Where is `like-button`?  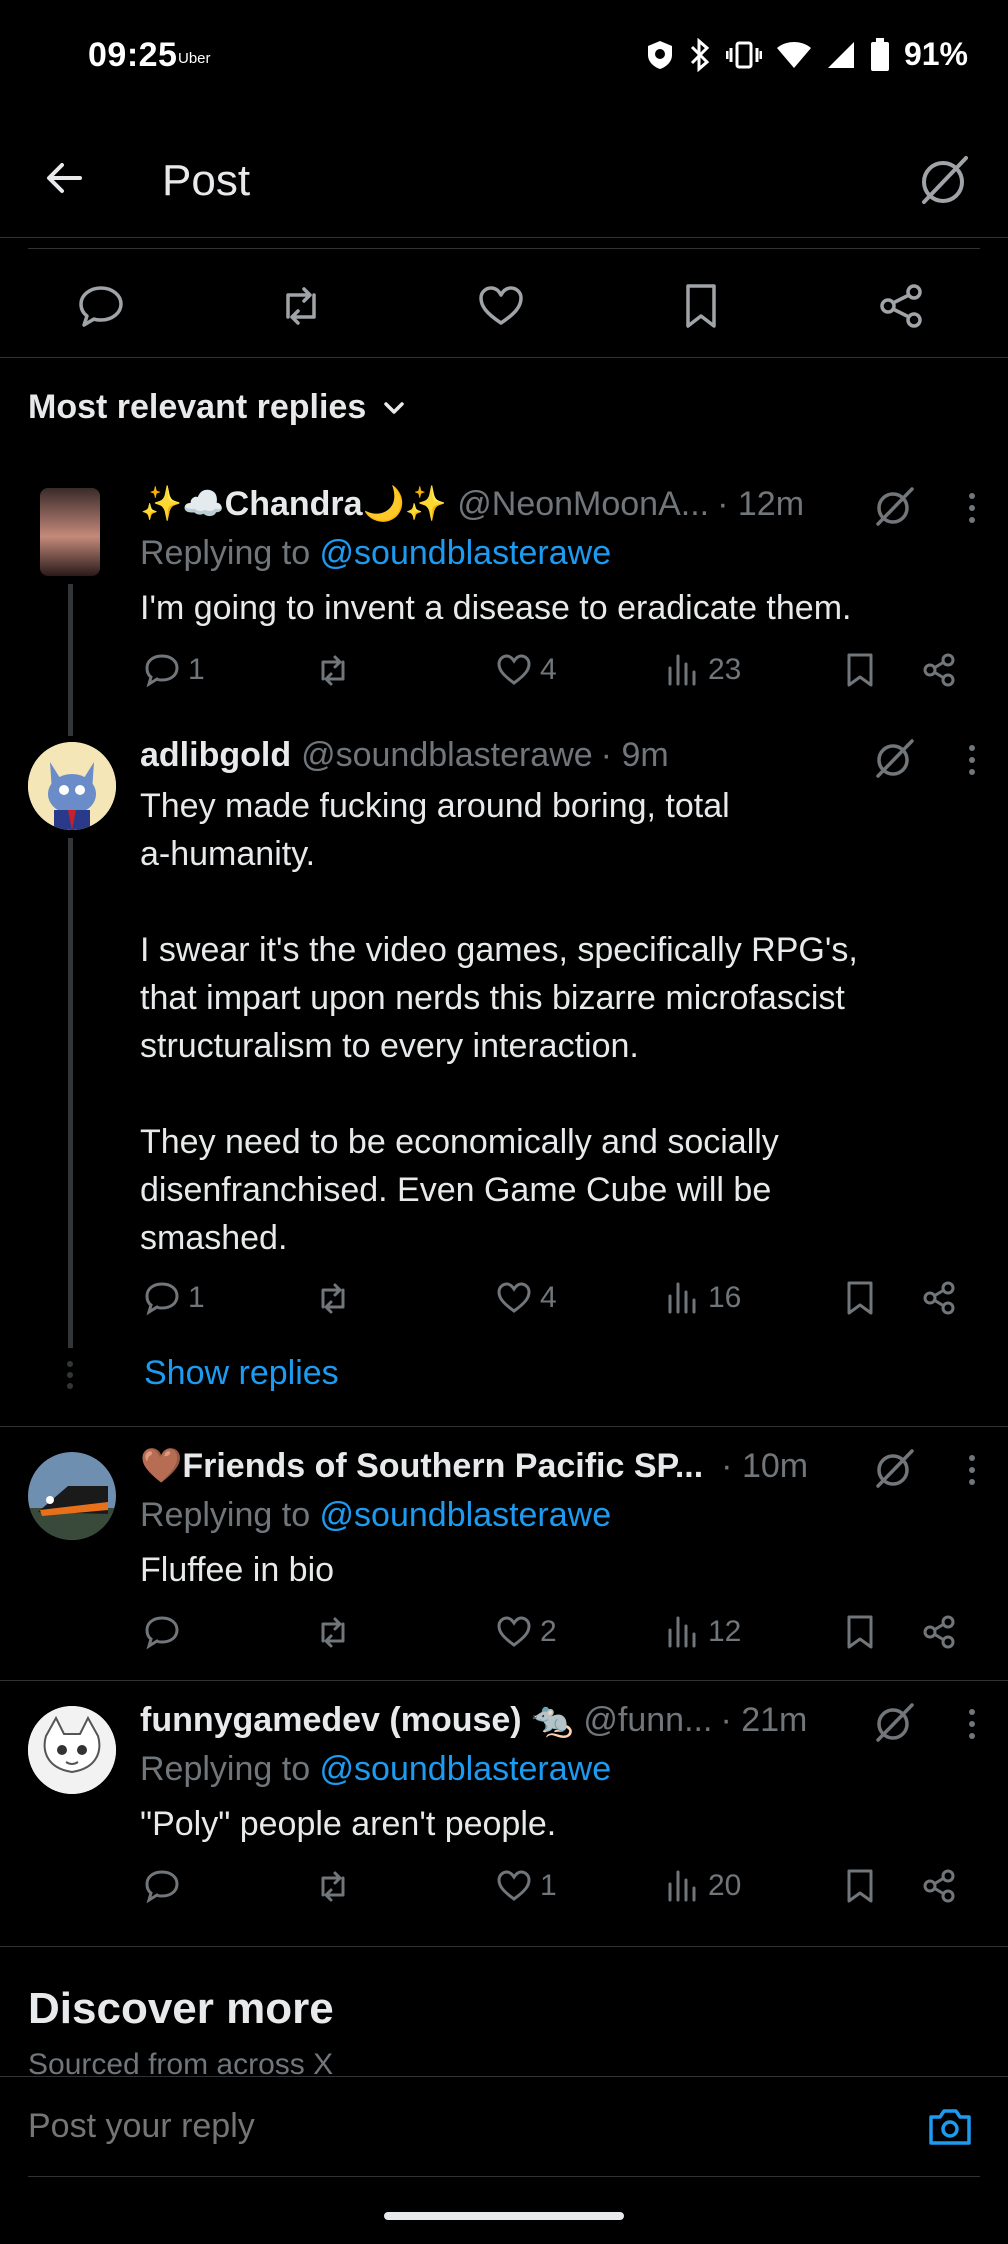 like-button is located at coordinates (501, 306).